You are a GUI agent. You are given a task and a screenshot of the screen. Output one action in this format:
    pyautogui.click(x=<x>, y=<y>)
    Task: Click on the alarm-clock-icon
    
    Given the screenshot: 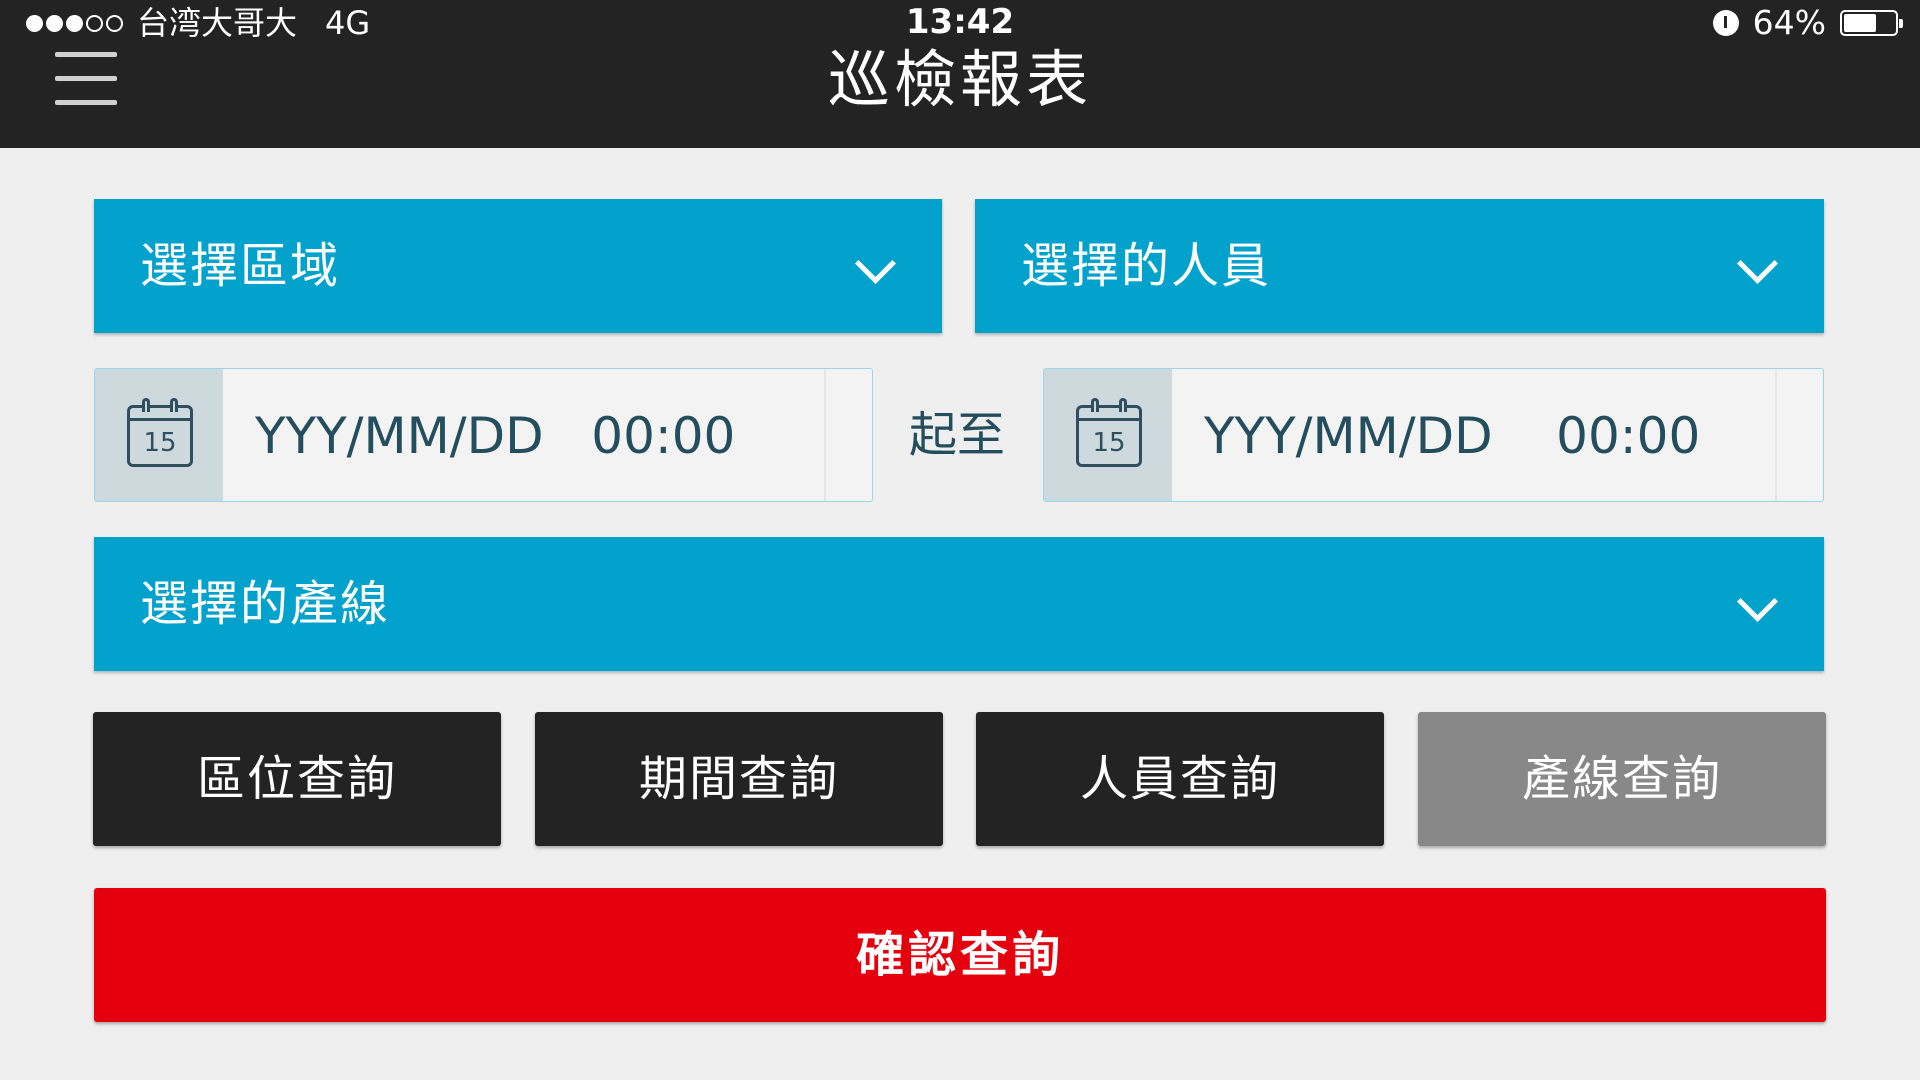 What is the action you would take?
    pyautogui.click(x=1725, y=23)
    